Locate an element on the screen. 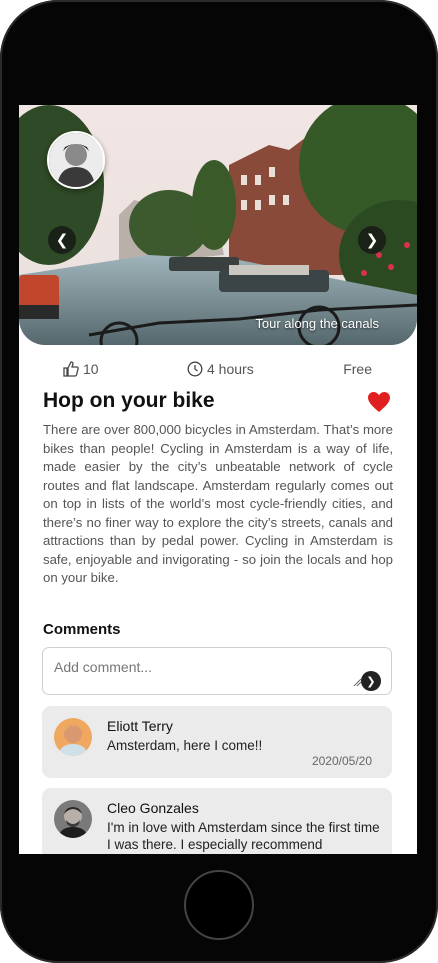 This screenshot has height=963, width=438. clock-icon is located at coordinates (195, 369).